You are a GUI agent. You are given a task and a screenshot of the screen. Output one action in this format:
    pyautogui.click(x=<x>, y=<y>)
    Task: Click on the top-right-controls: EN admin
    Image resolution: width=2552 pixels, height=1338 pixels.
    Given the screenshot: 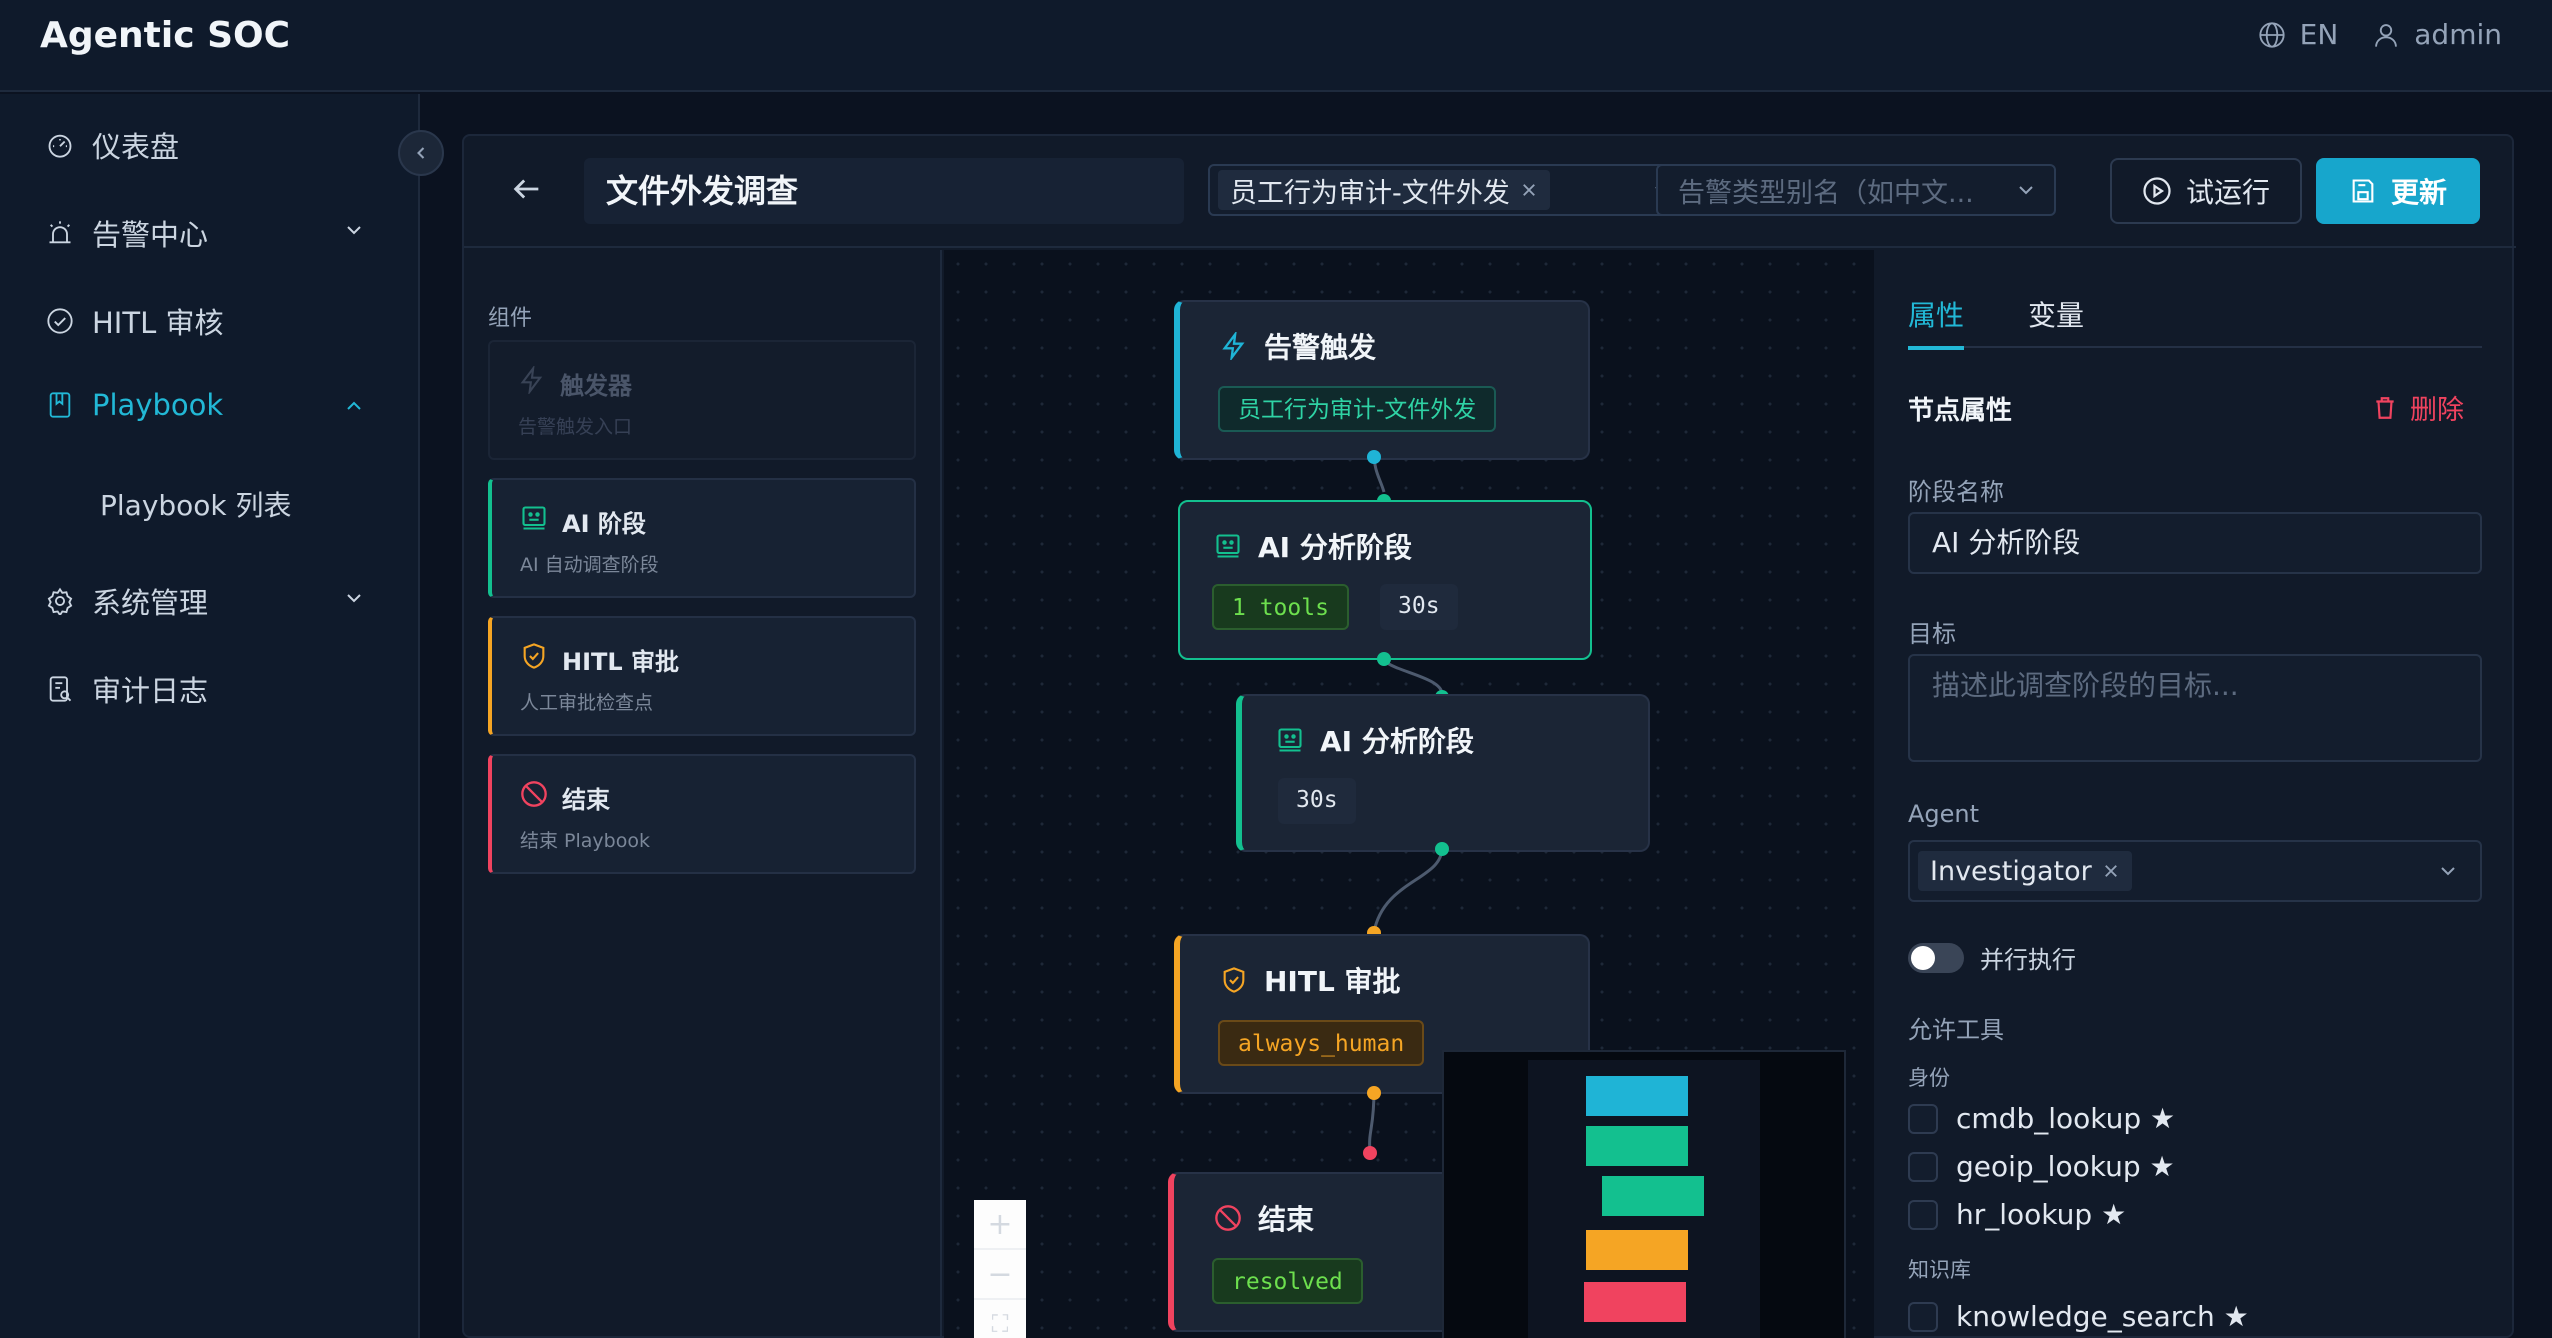 What is the action you would take?
    pyautogui.click(x=2380, y=34)
    